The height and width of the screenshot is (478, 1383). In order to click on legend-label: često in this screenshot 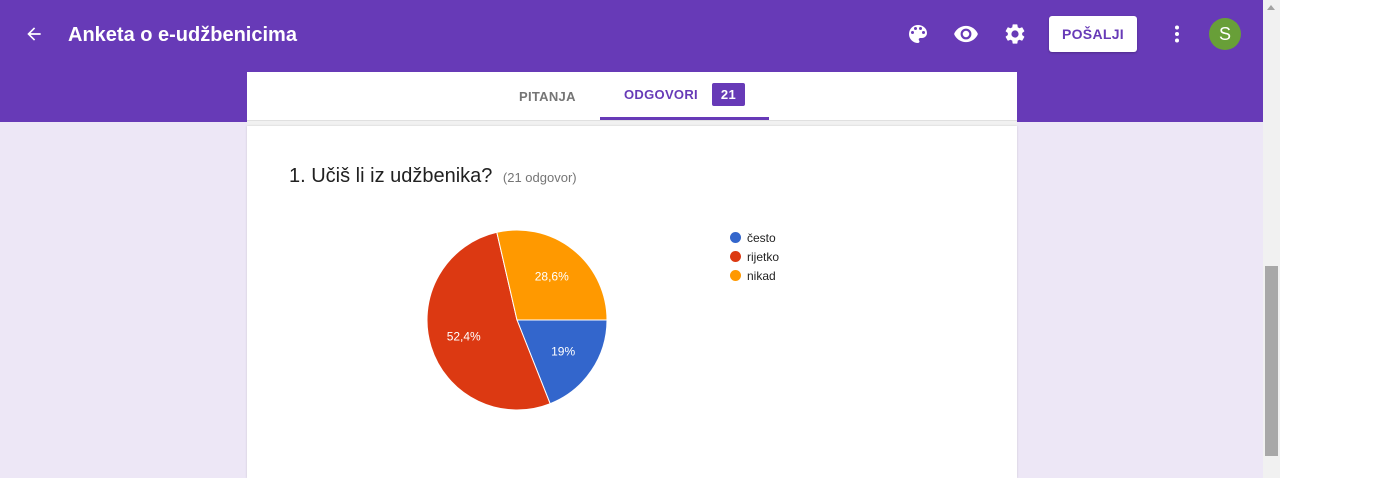, I will do `click(761, 237)`.